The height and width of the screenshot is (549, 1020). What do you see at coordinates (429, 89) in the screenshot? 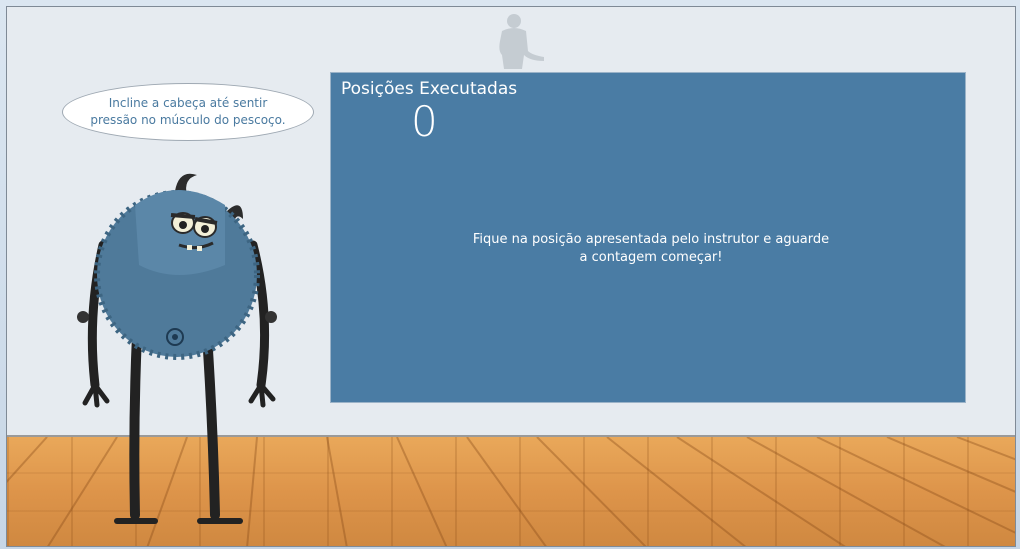
I see `panel-title: Posições Executadas` at bounding box center [429, 89].